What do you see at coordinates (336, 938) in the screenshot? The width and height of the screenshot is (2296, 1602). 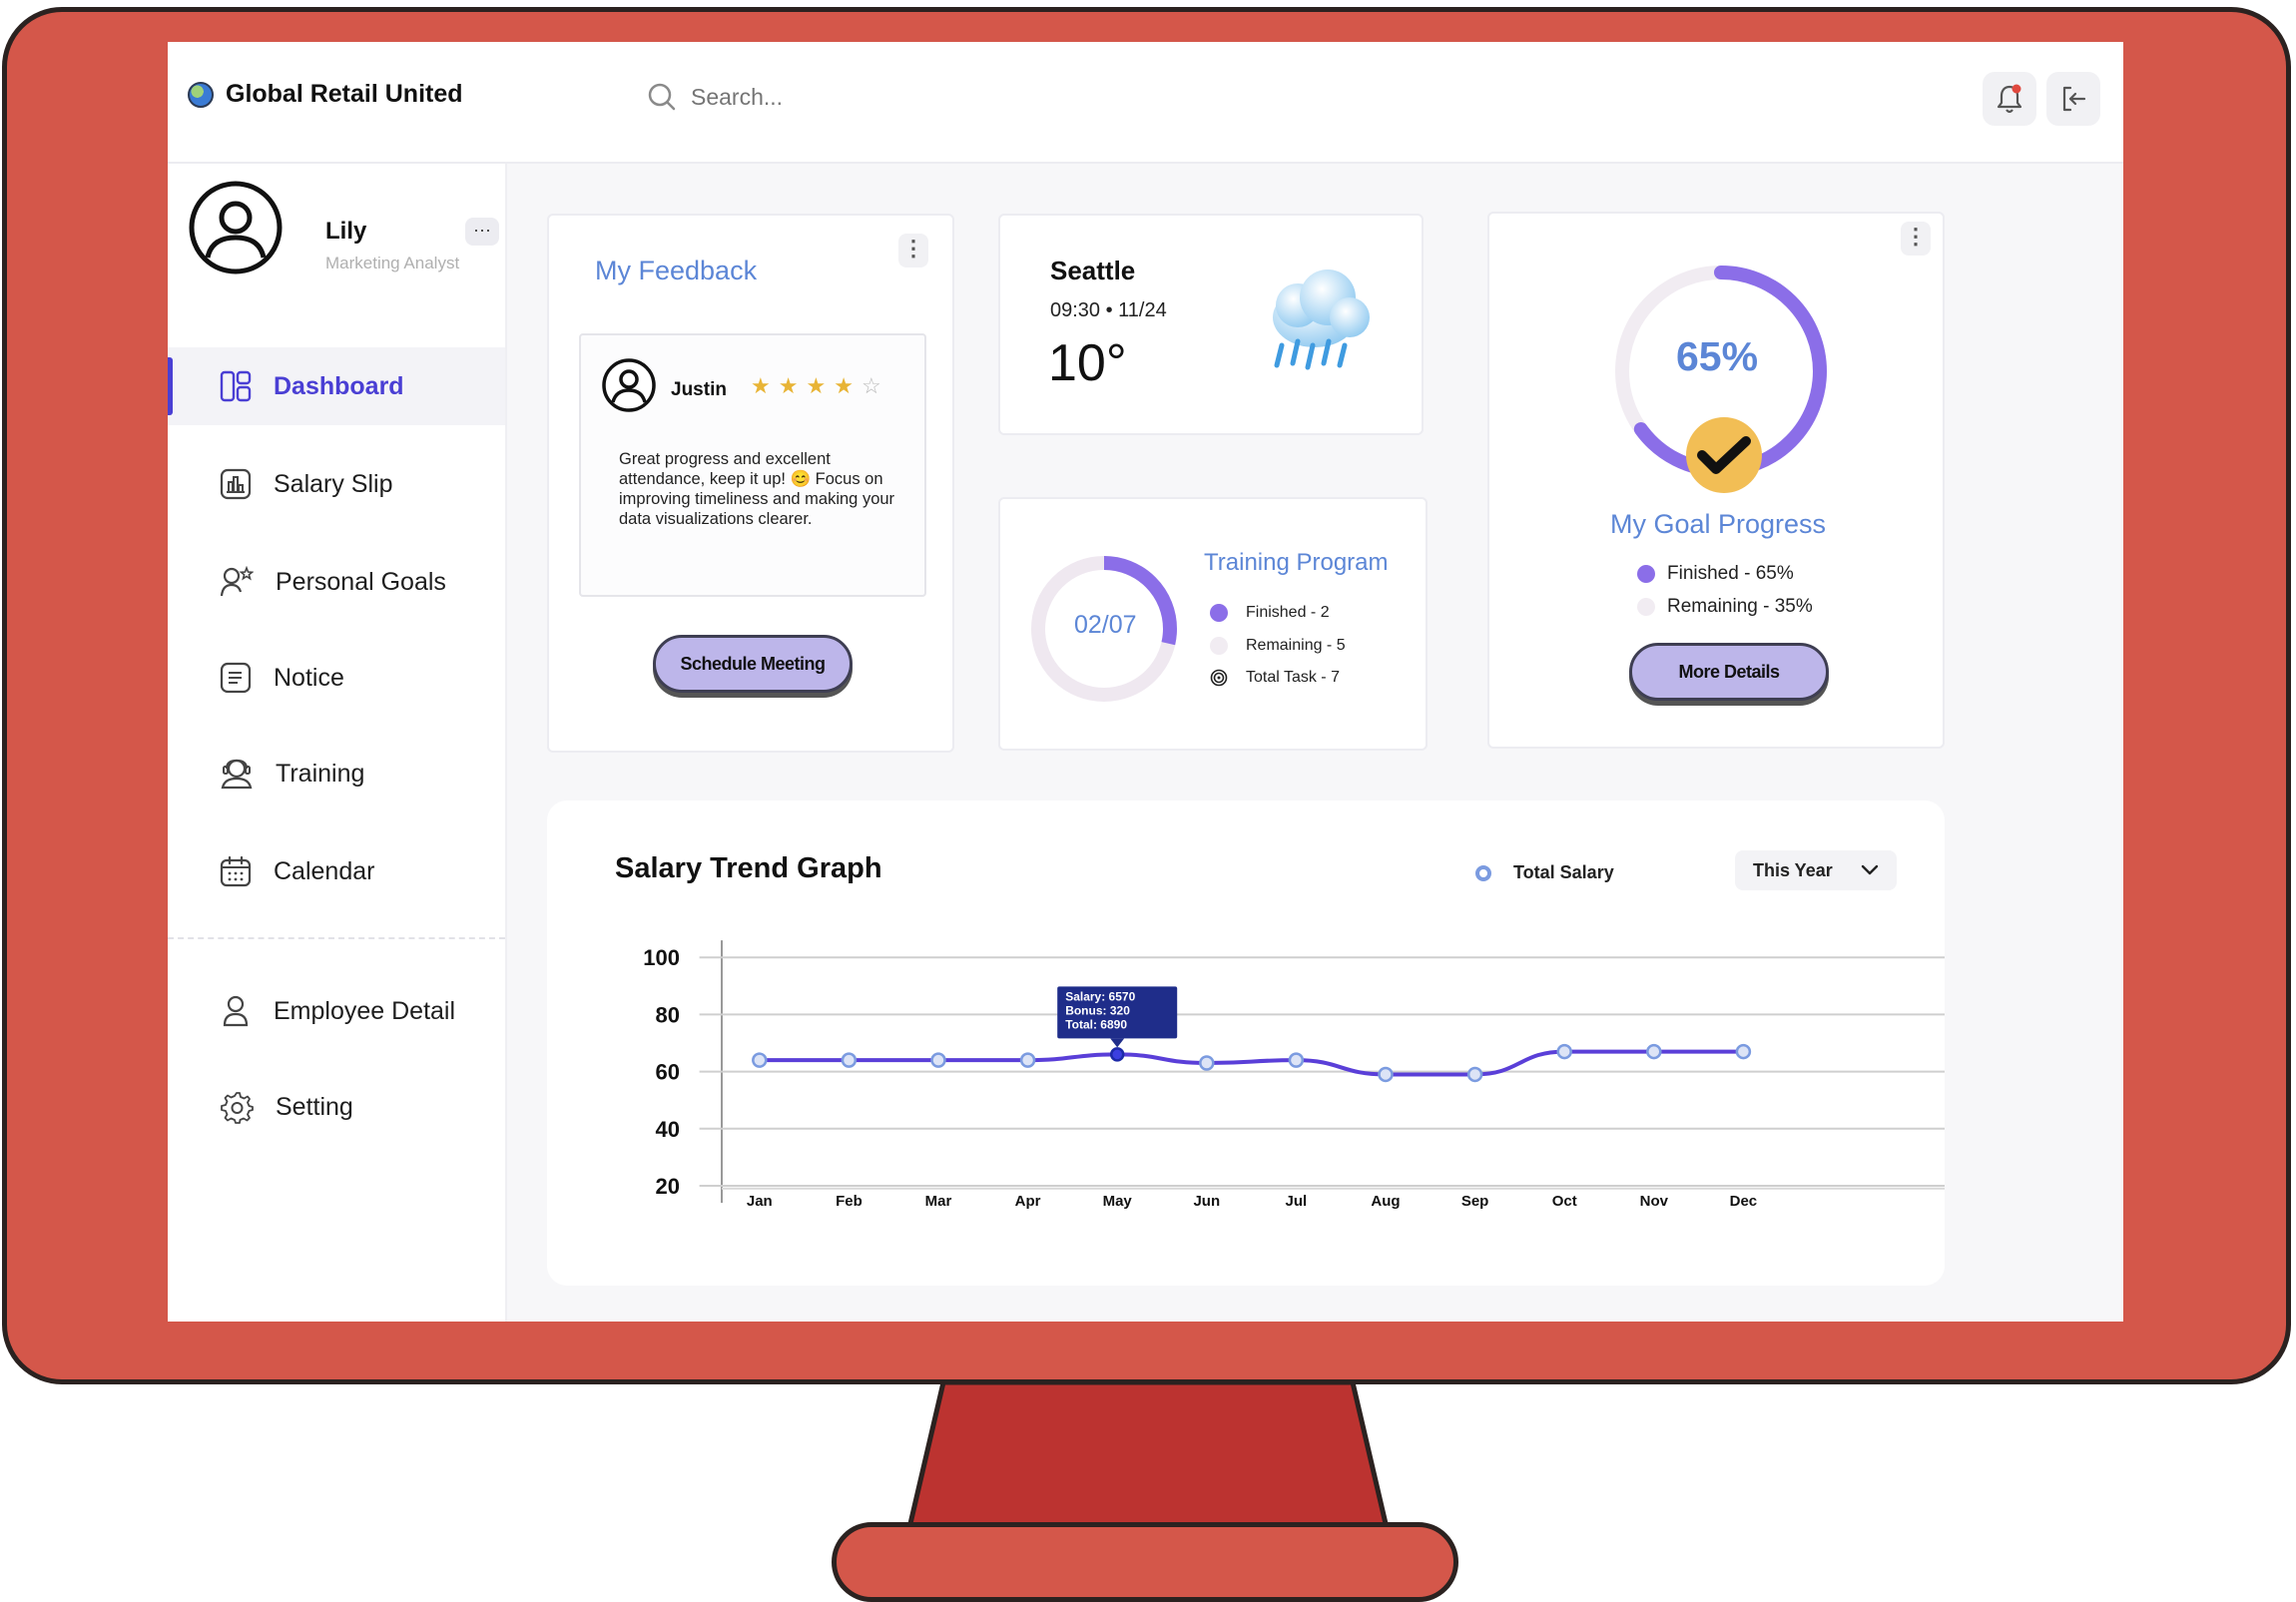 I see `sidebar-divider` at bounding box center [336, 938].